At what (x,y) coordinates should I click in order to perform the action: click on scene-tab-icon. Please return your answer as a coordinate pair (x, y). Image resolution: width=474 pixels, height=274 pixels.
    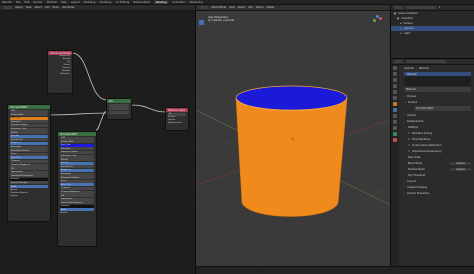
    Looking at the image, I should click on (395, 92).